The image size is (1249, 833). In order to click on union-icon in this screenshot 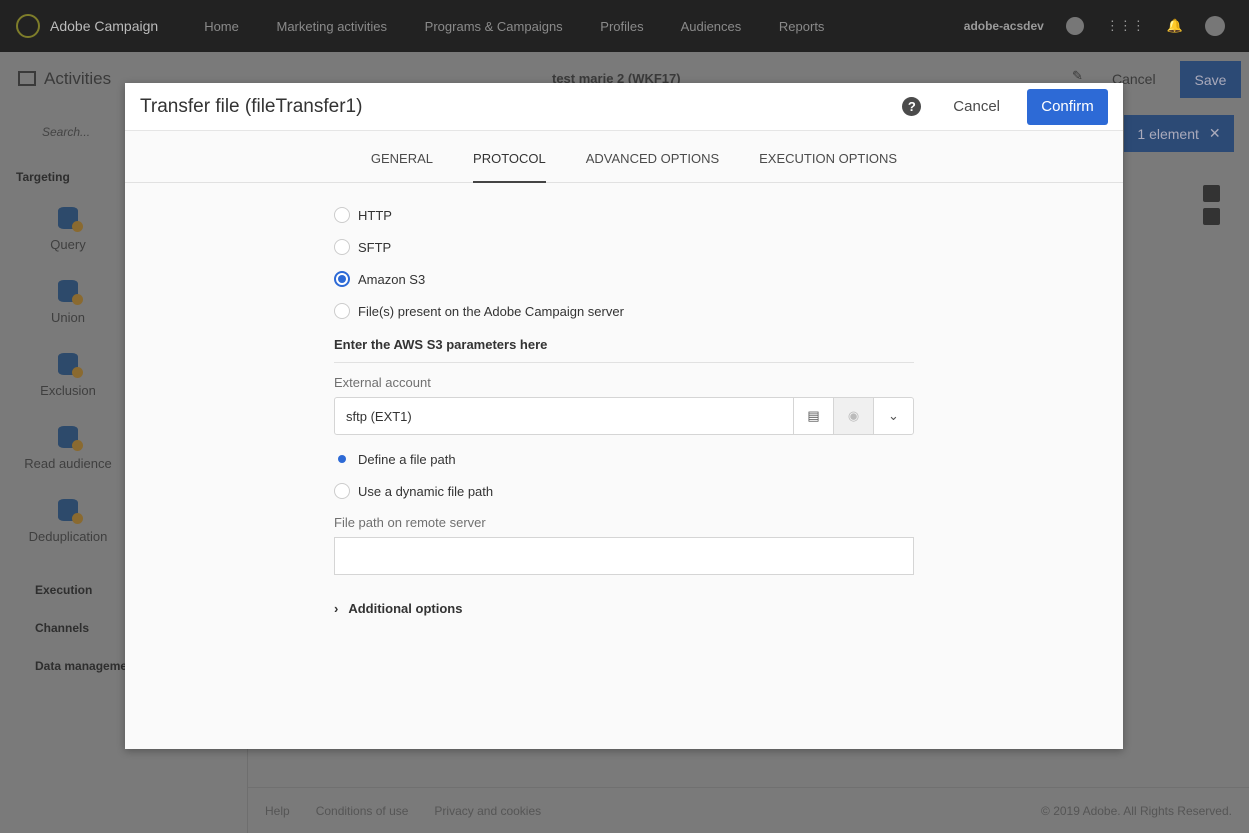, I will do `click(70, 292)`.